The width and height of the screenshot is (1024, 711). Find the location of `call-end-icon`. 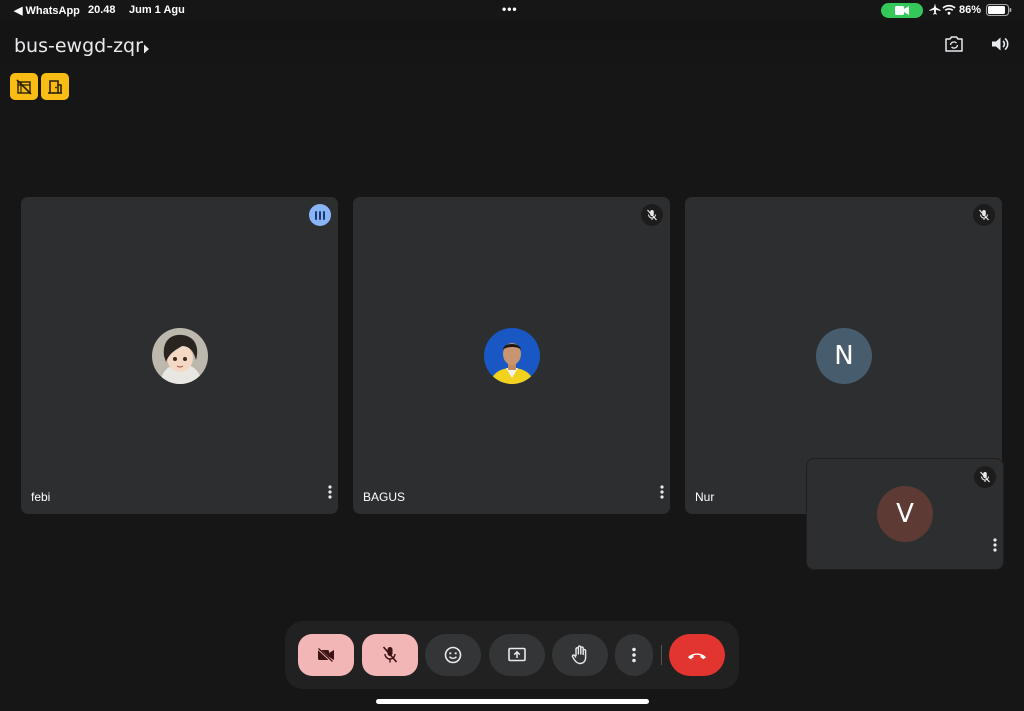

call-end-icon is located at coordinates (697, 655).